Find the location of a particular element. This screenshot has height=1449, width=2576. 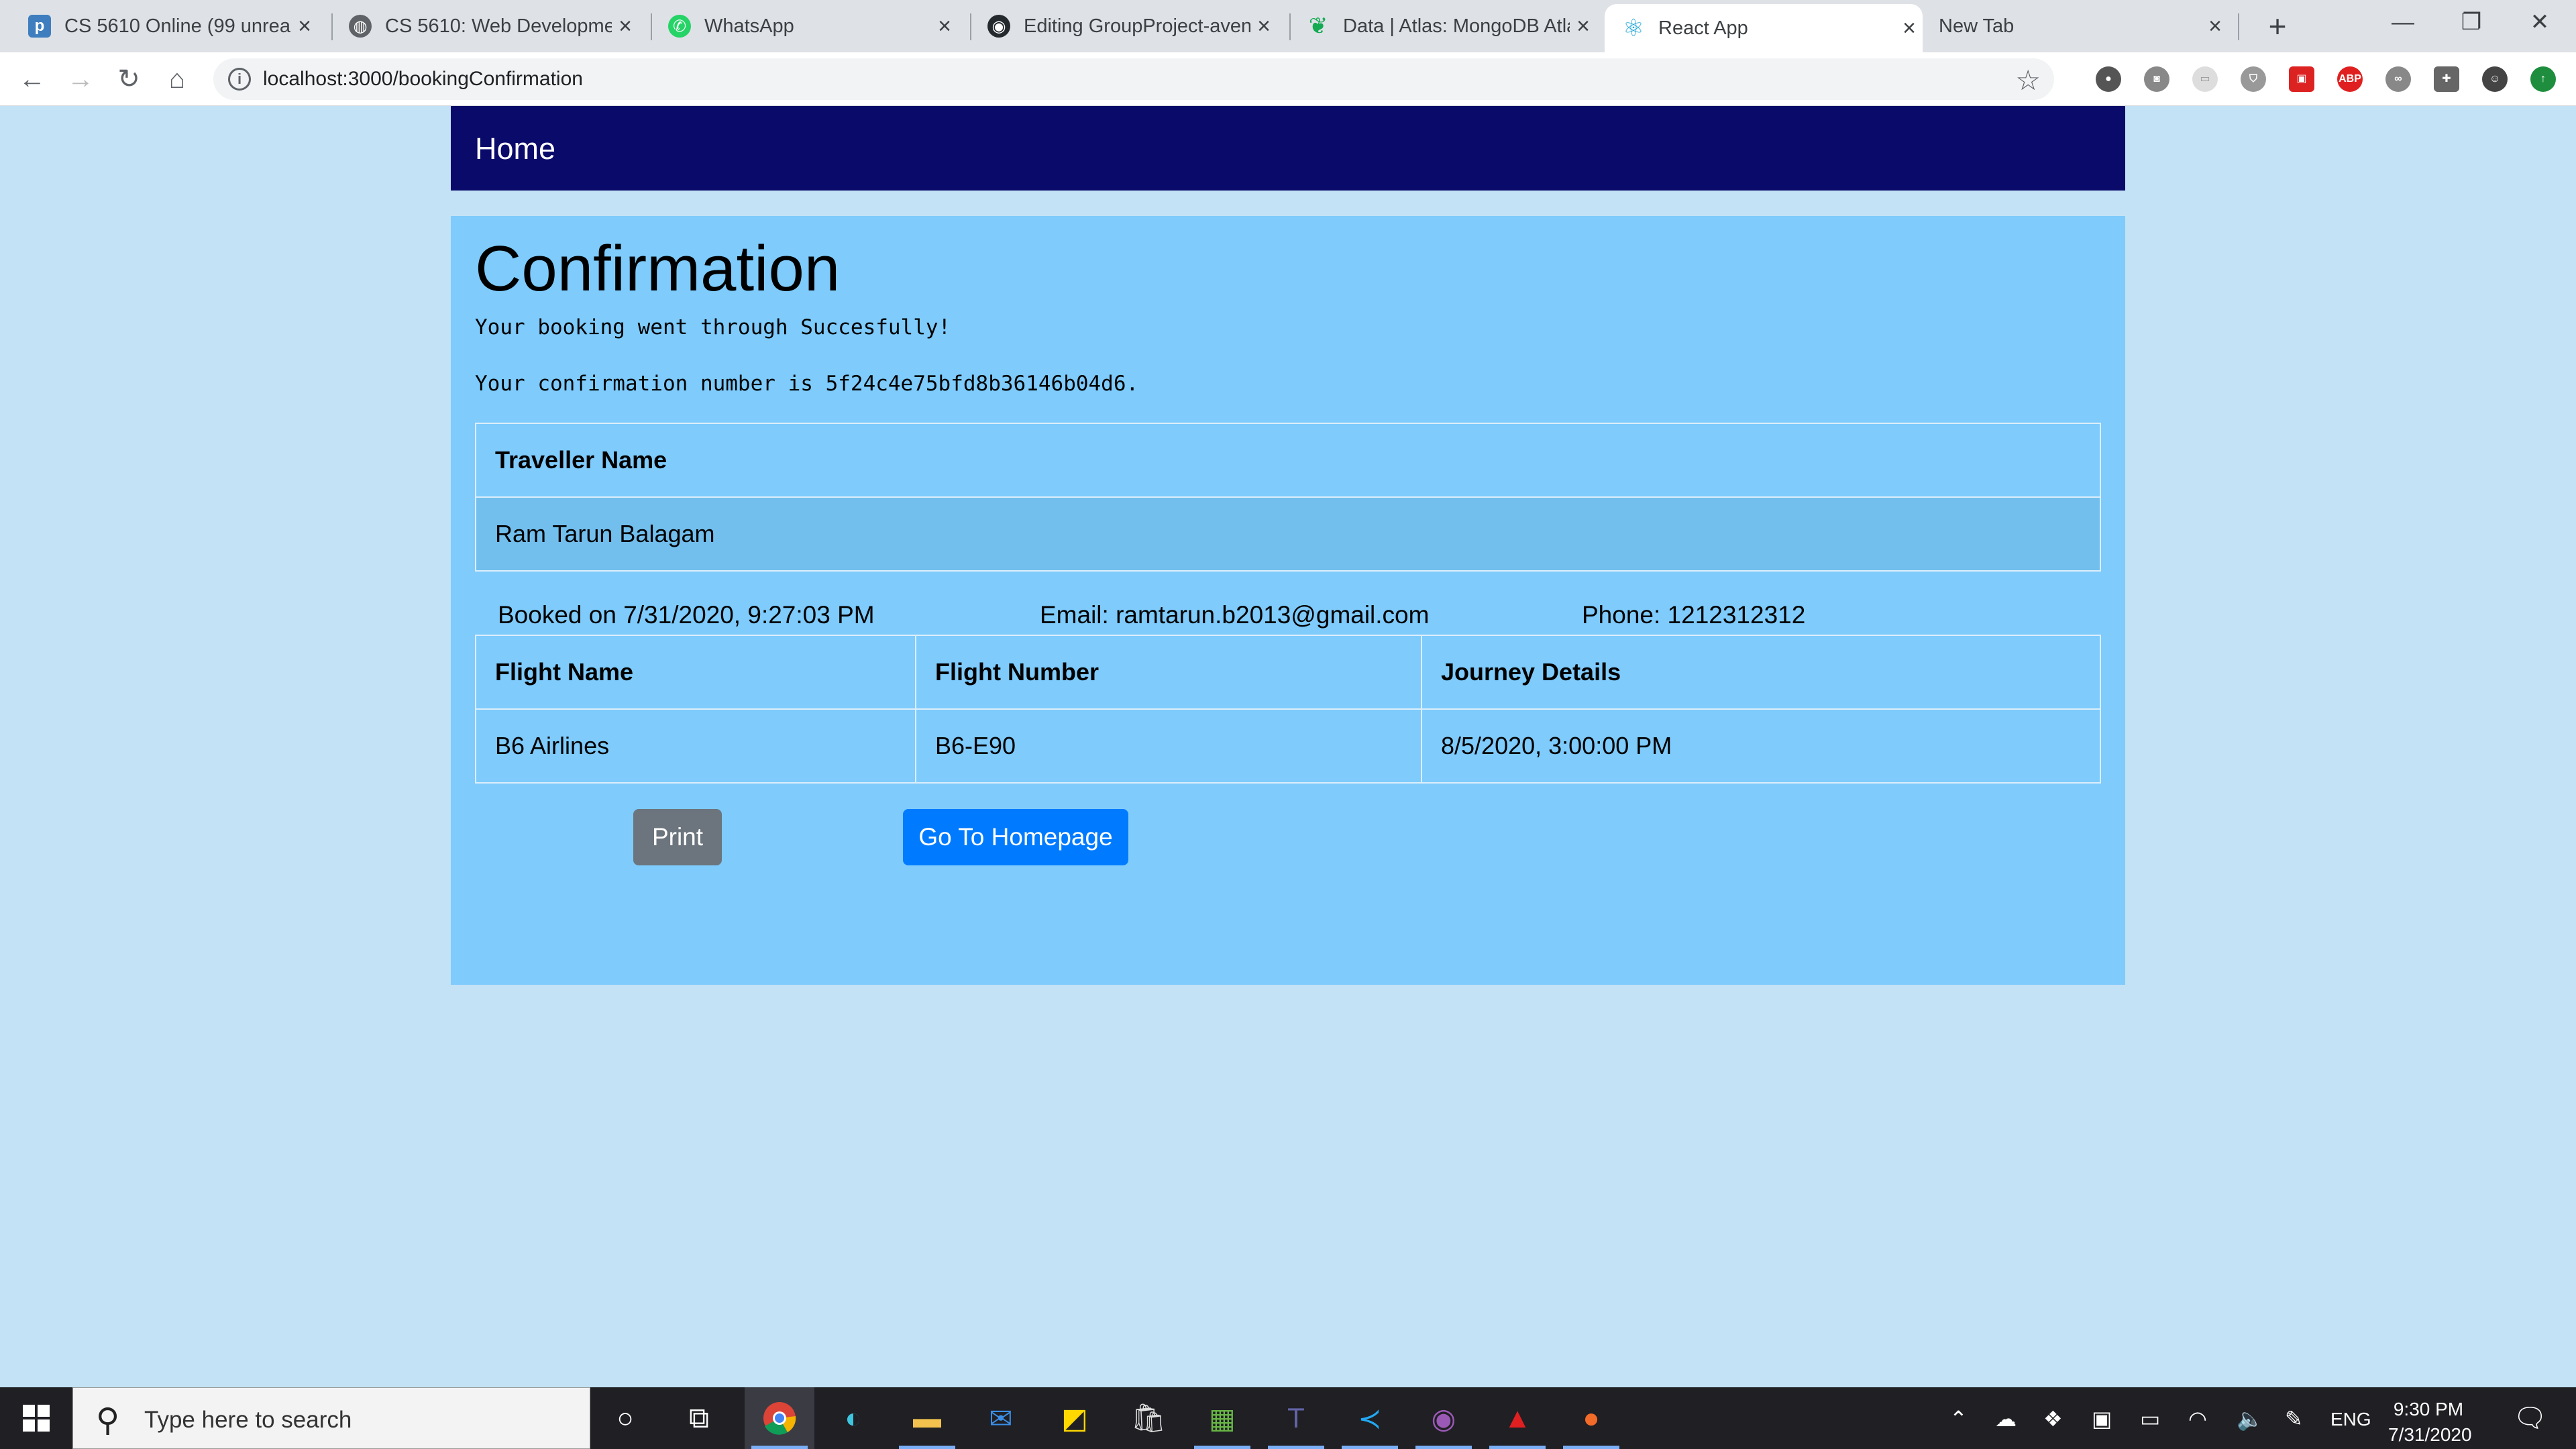

new-tab-button: + is located at coordinates (2277, 26).